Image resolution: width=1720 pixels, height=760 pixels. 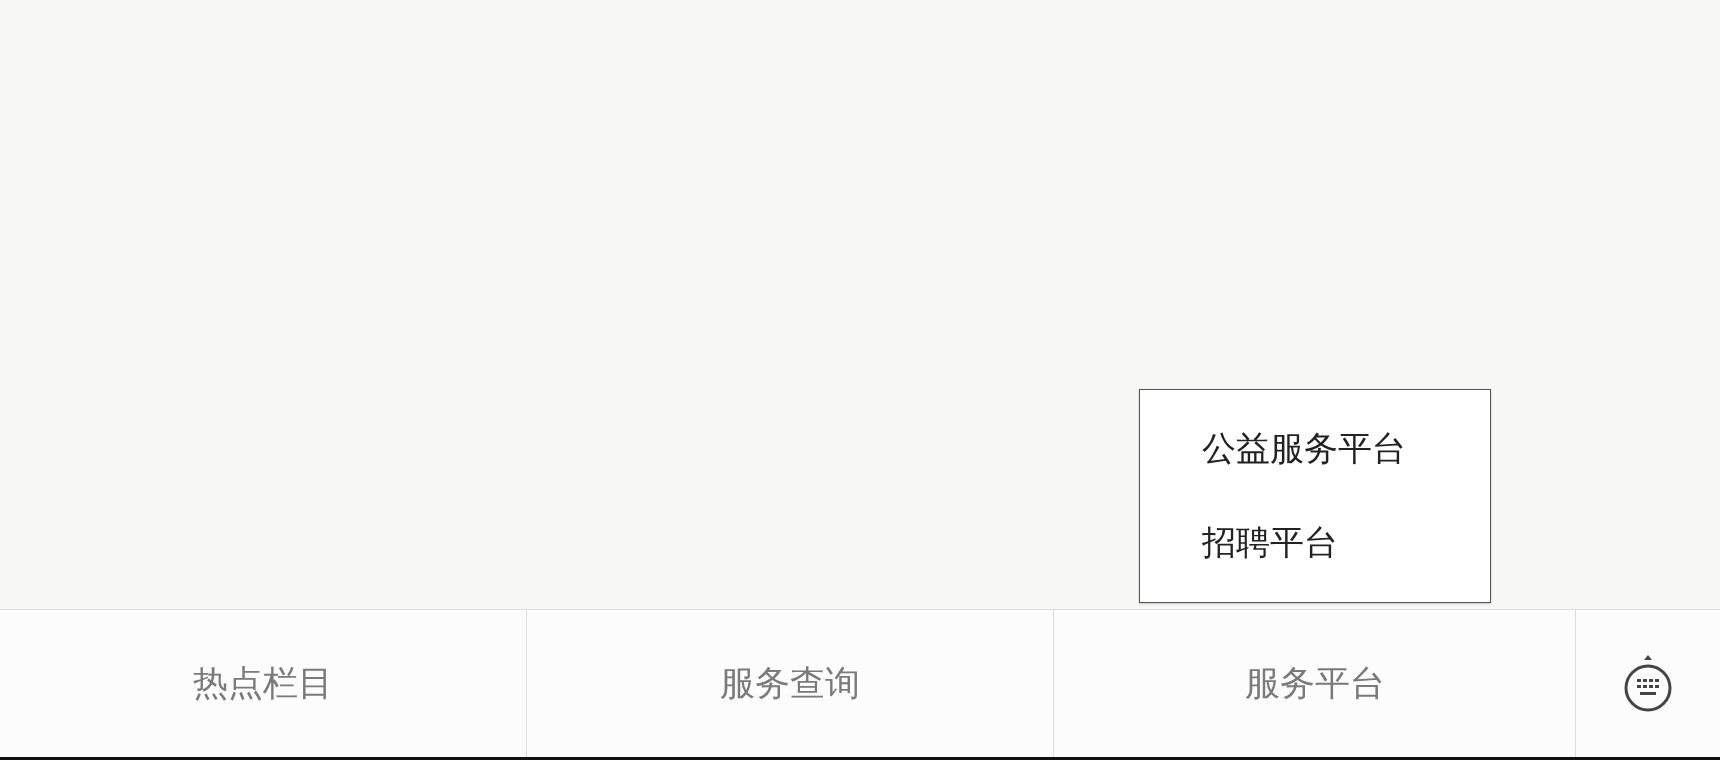 I want to click on submenu-item: 招聘平台, so click(x=1314, y=543).